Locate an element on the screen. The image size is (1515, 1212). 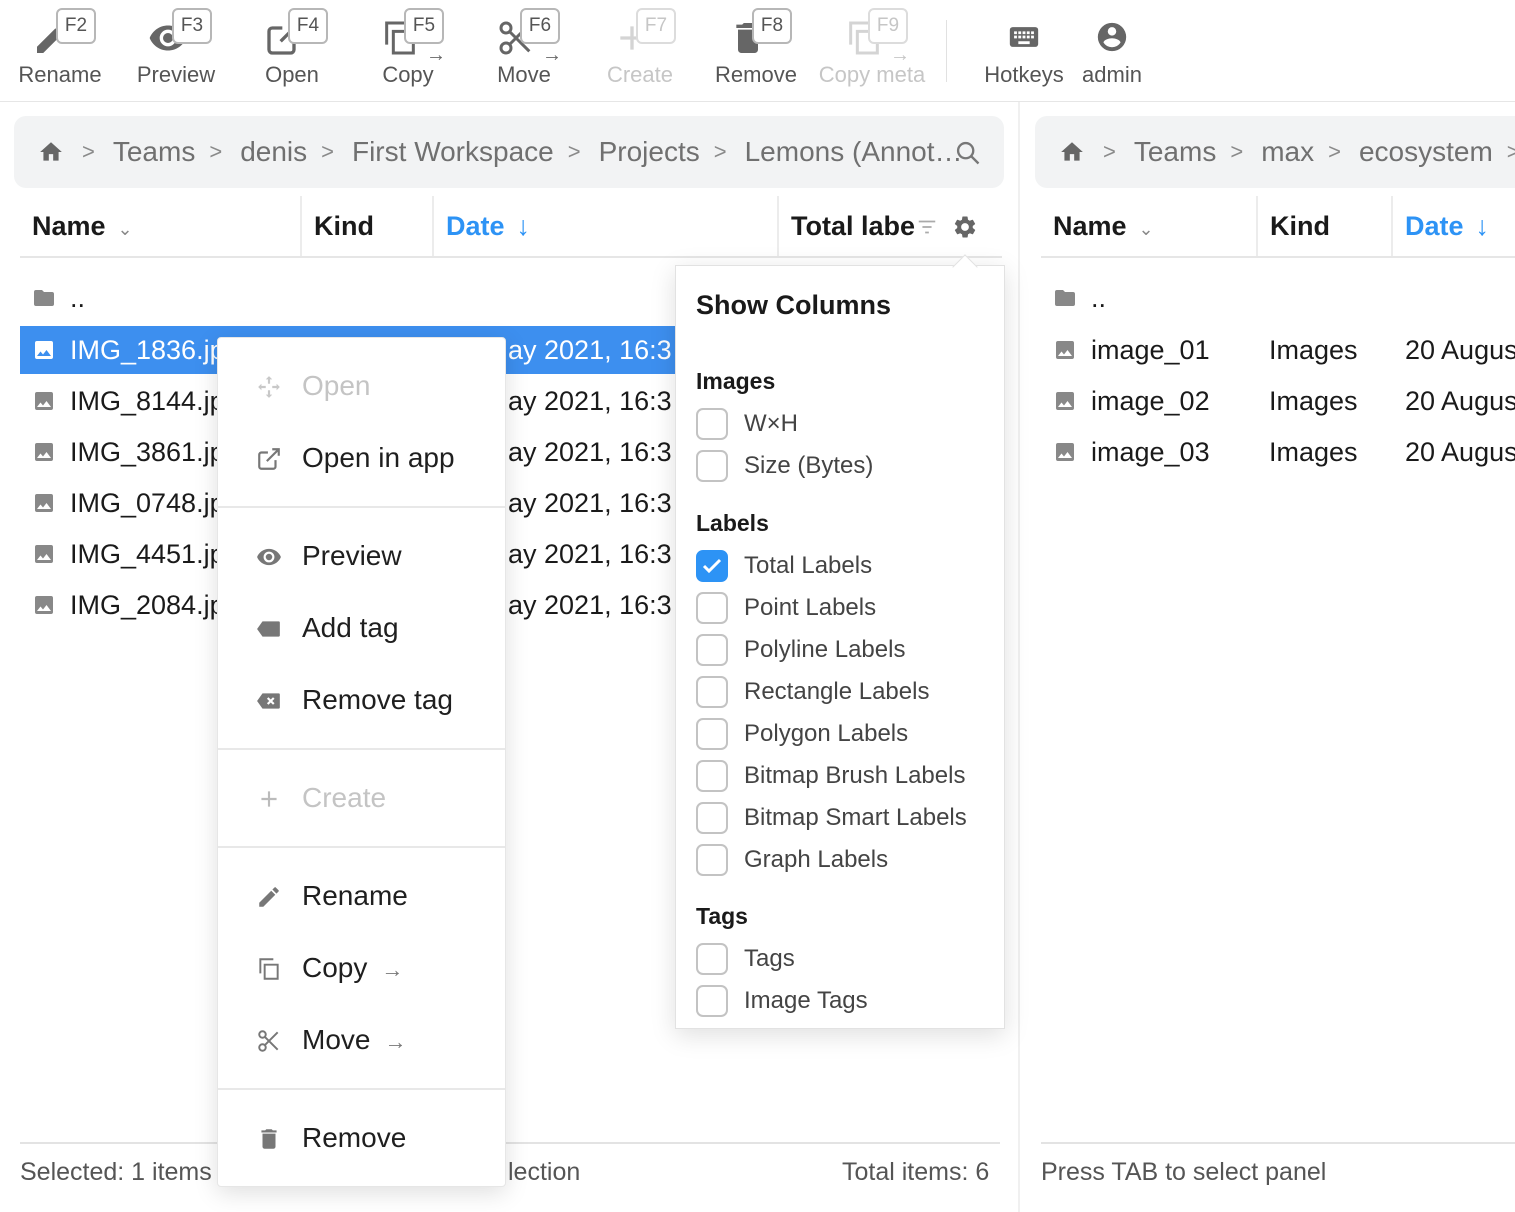
f2-key-badge: F2 is located at coordinates (76, 26).